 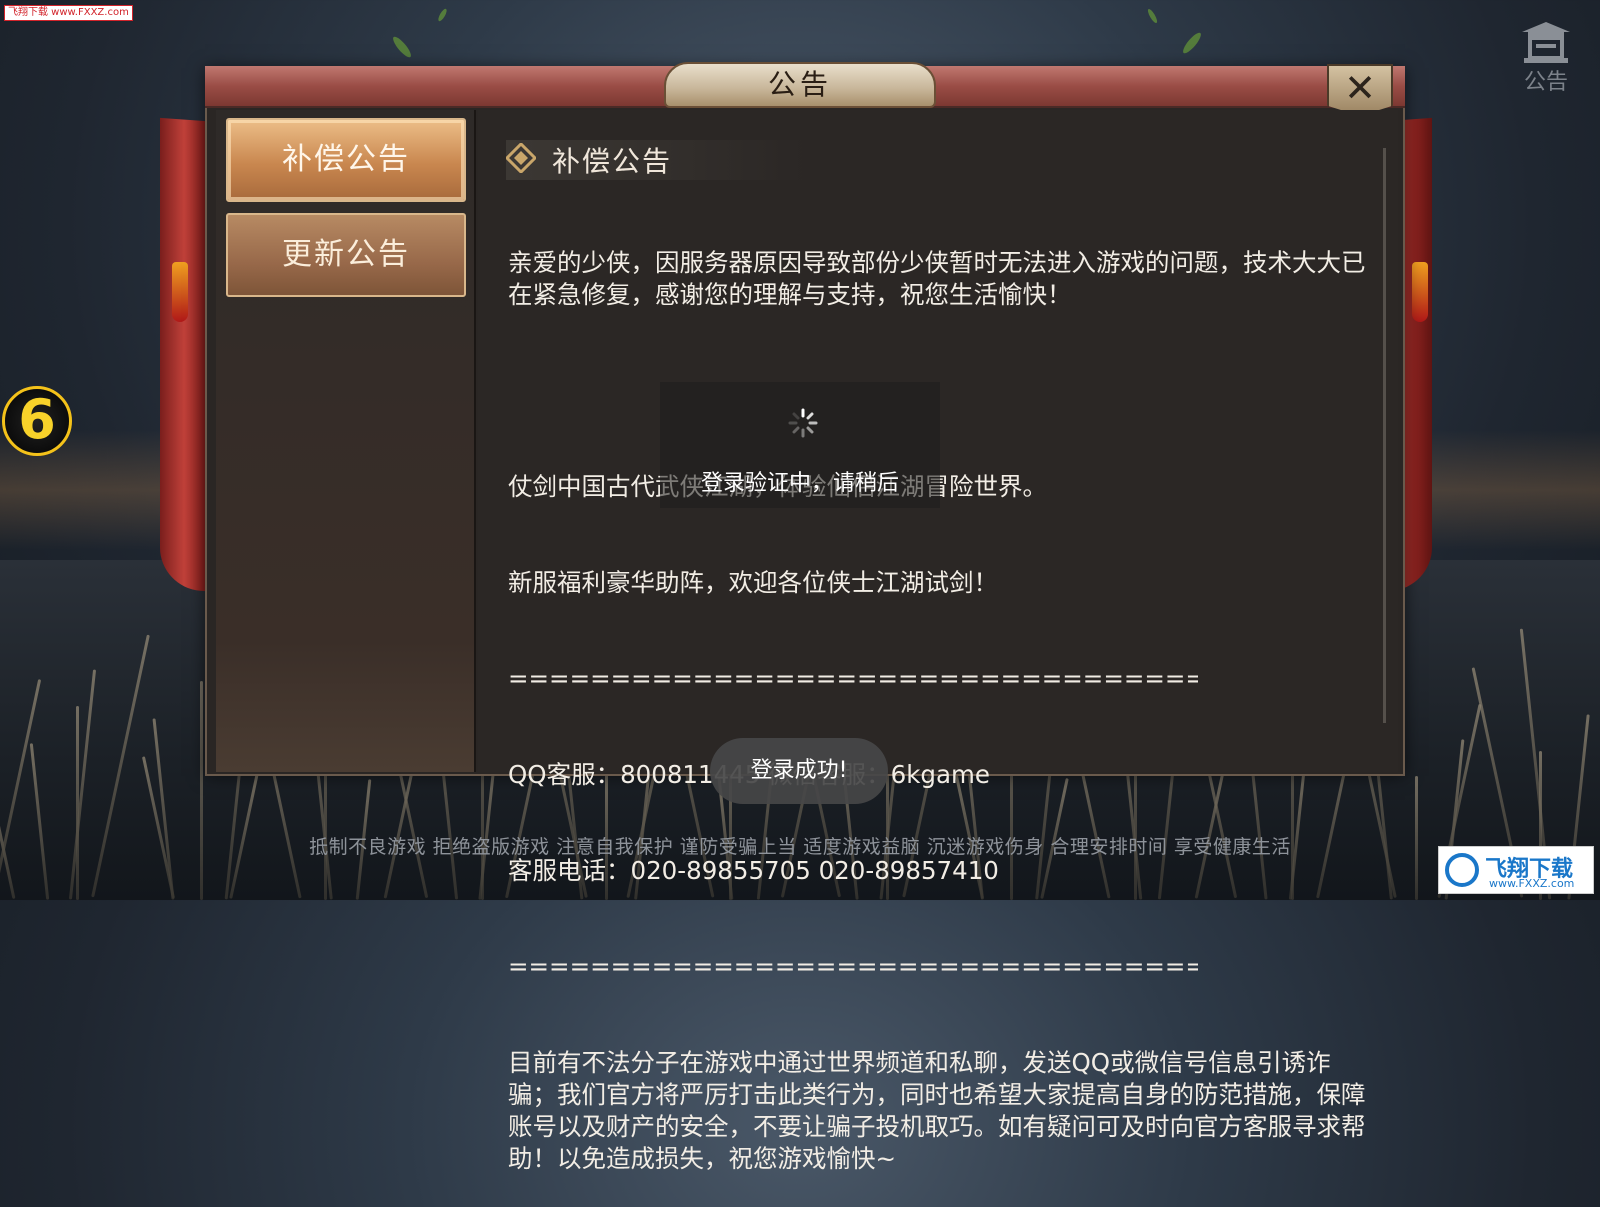 What do you see at coordinates (346, 160) in the screenshot?
I see `tab-compensation-notice: 补偿公告` at bounding box center [346, 160].